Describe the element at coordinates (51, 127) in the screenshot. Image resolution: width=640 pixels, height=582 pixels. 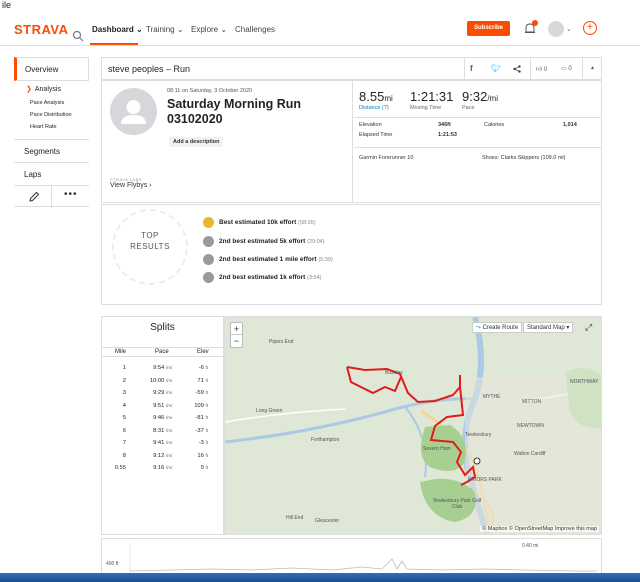
I see `sidebar-item-heart-rate: Heart Rate` at that location.